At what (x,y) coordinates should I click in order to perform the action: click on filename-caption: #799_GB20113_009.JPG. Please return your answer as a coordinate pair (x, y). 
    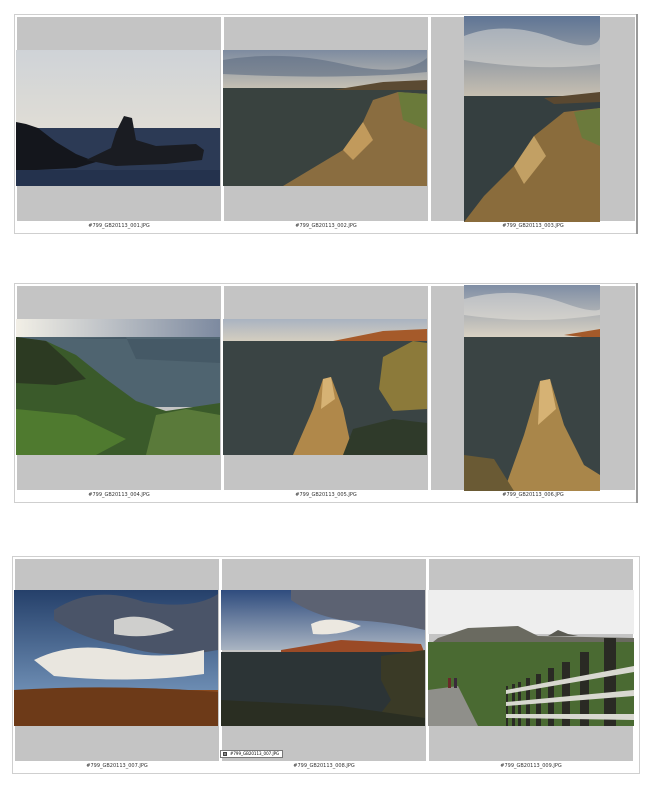
    Looking at the image, I should click on (531, 766).